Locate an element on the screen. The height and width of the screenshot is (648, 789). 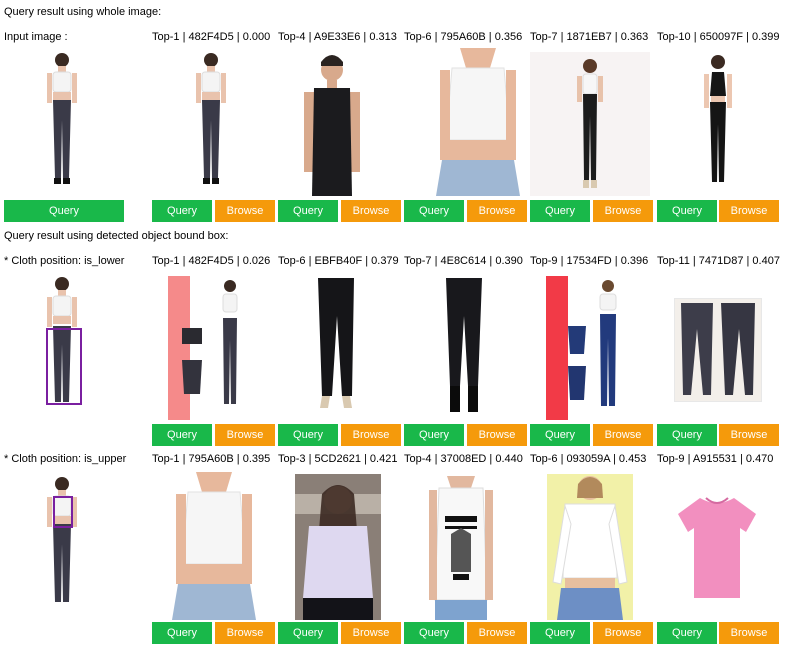
result-label: Top-9 | A915531 | 0.470 is located at coordinates (715, 459).